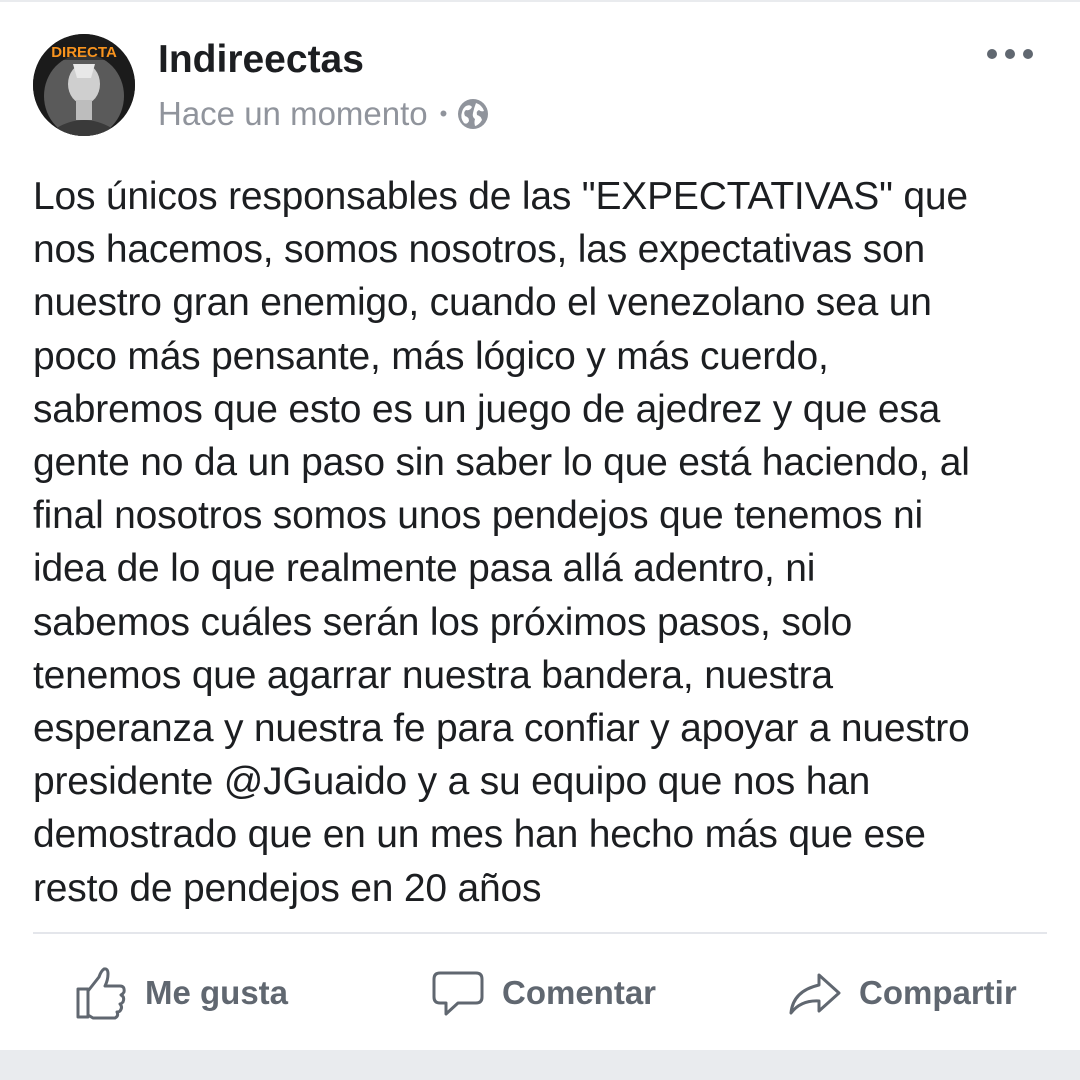 This screenshot has width=1080, height=1080. Describe the element at coordinates (84, 52) in the screenshot. I see `avatar-badge-text: DIRECTA` at that location.